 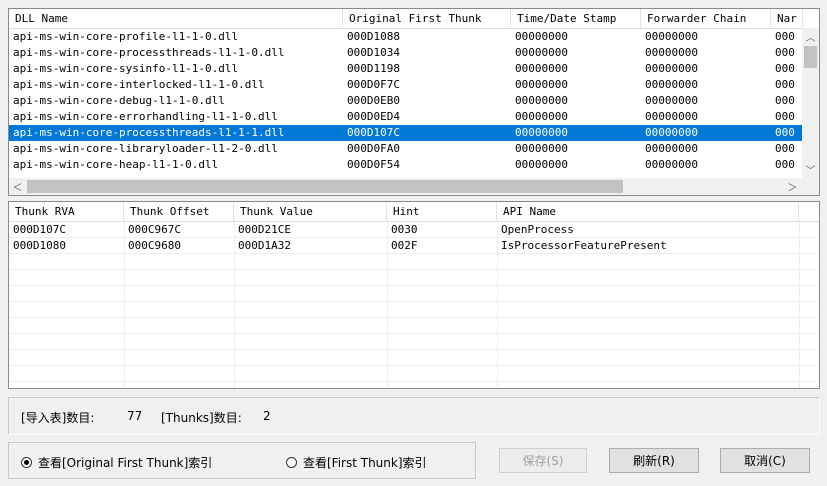 I want to click on dll-cell-dll-name: api-ms-win-core-profile-l1-1-0.dll, so click(x=126, y=36).